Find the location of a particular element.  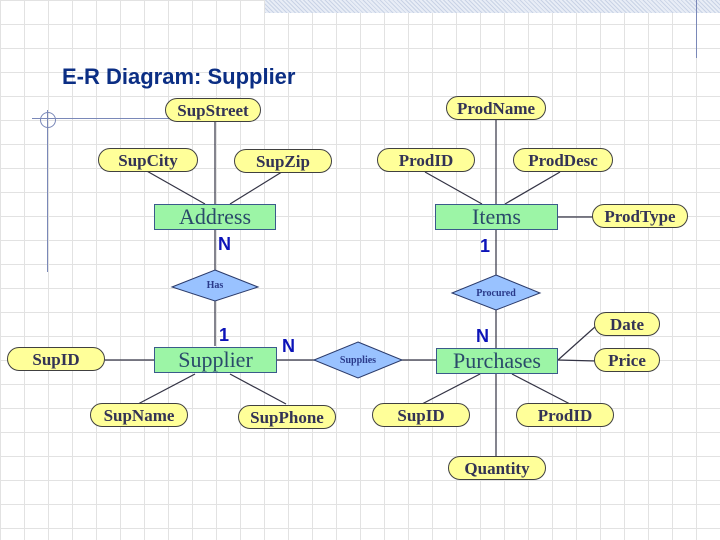

relationship-supplies-label: Supplies is located at coordinates (358, 360).